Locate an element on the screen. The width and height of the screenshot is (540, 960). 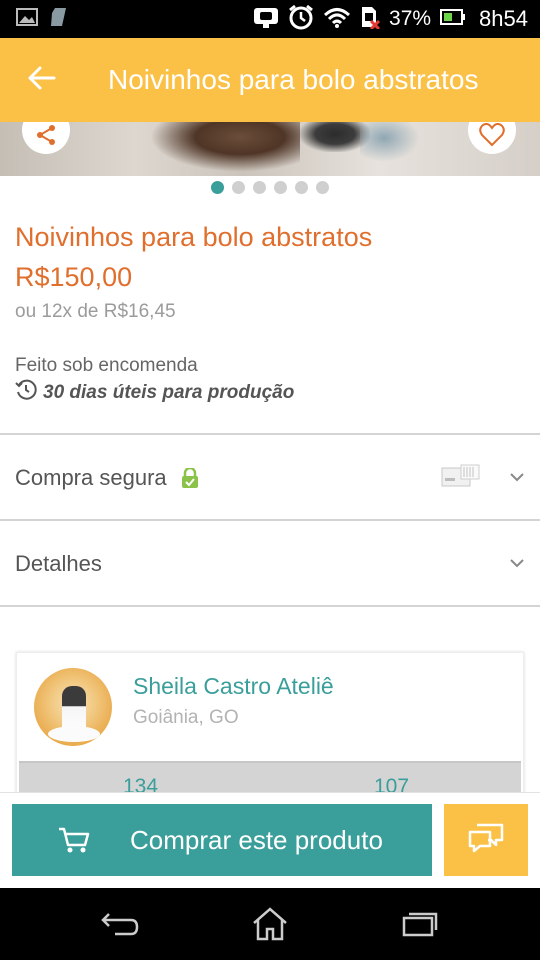
share-icon is located at coordinates (46, 137).